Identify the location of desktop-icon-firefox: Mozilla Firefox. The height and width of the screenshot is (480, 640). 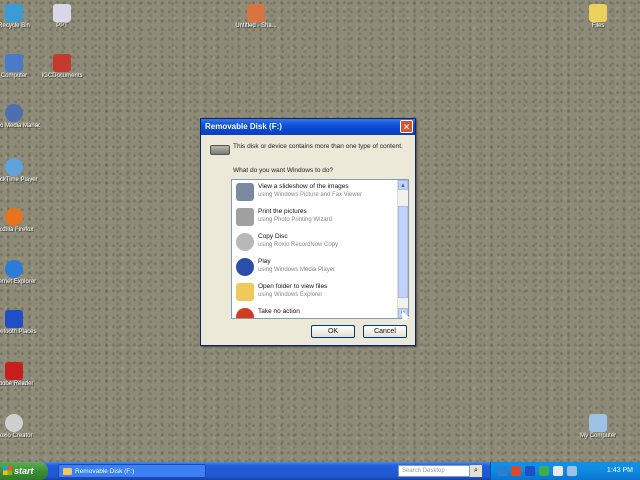
(20, 221).